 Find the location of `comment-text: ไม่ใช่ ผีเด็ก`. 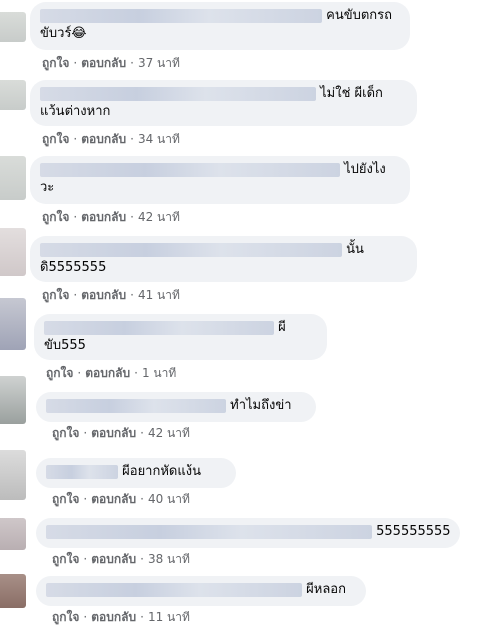

comment-text: ไม่ใช่ ผีเด็ก is located at coordinates (351, 93).